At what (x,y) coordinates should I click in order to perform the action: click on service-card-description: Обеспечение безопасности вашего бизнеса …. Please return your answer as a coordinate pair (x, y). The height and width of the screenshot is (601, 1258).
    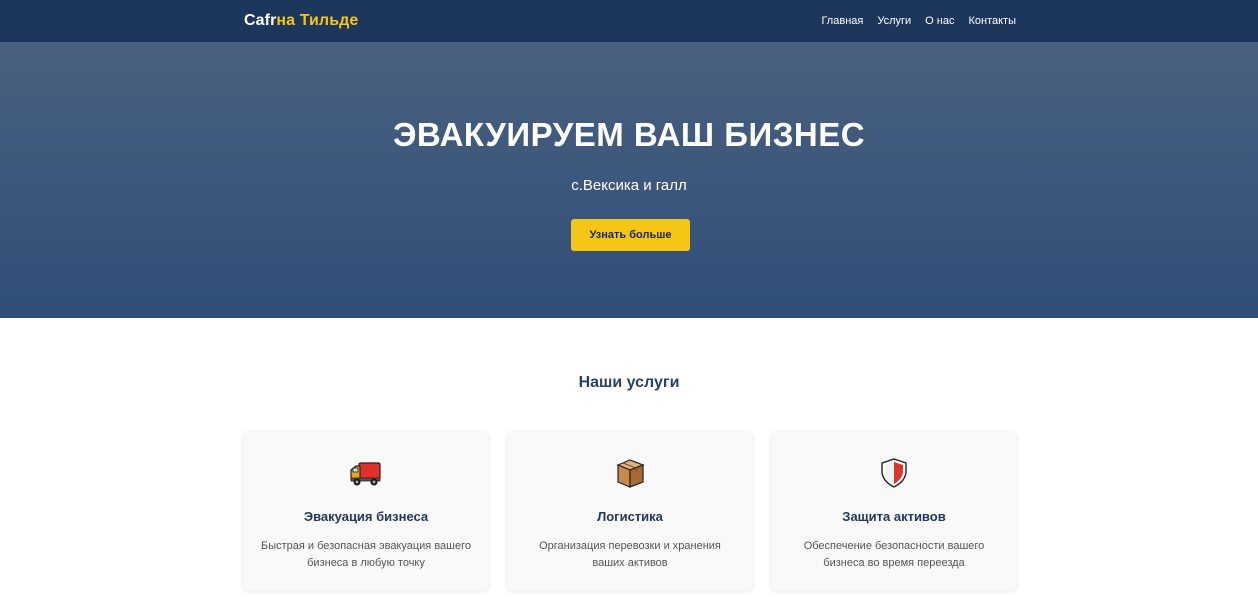
    Looking at the image, I should click on (894, 554).